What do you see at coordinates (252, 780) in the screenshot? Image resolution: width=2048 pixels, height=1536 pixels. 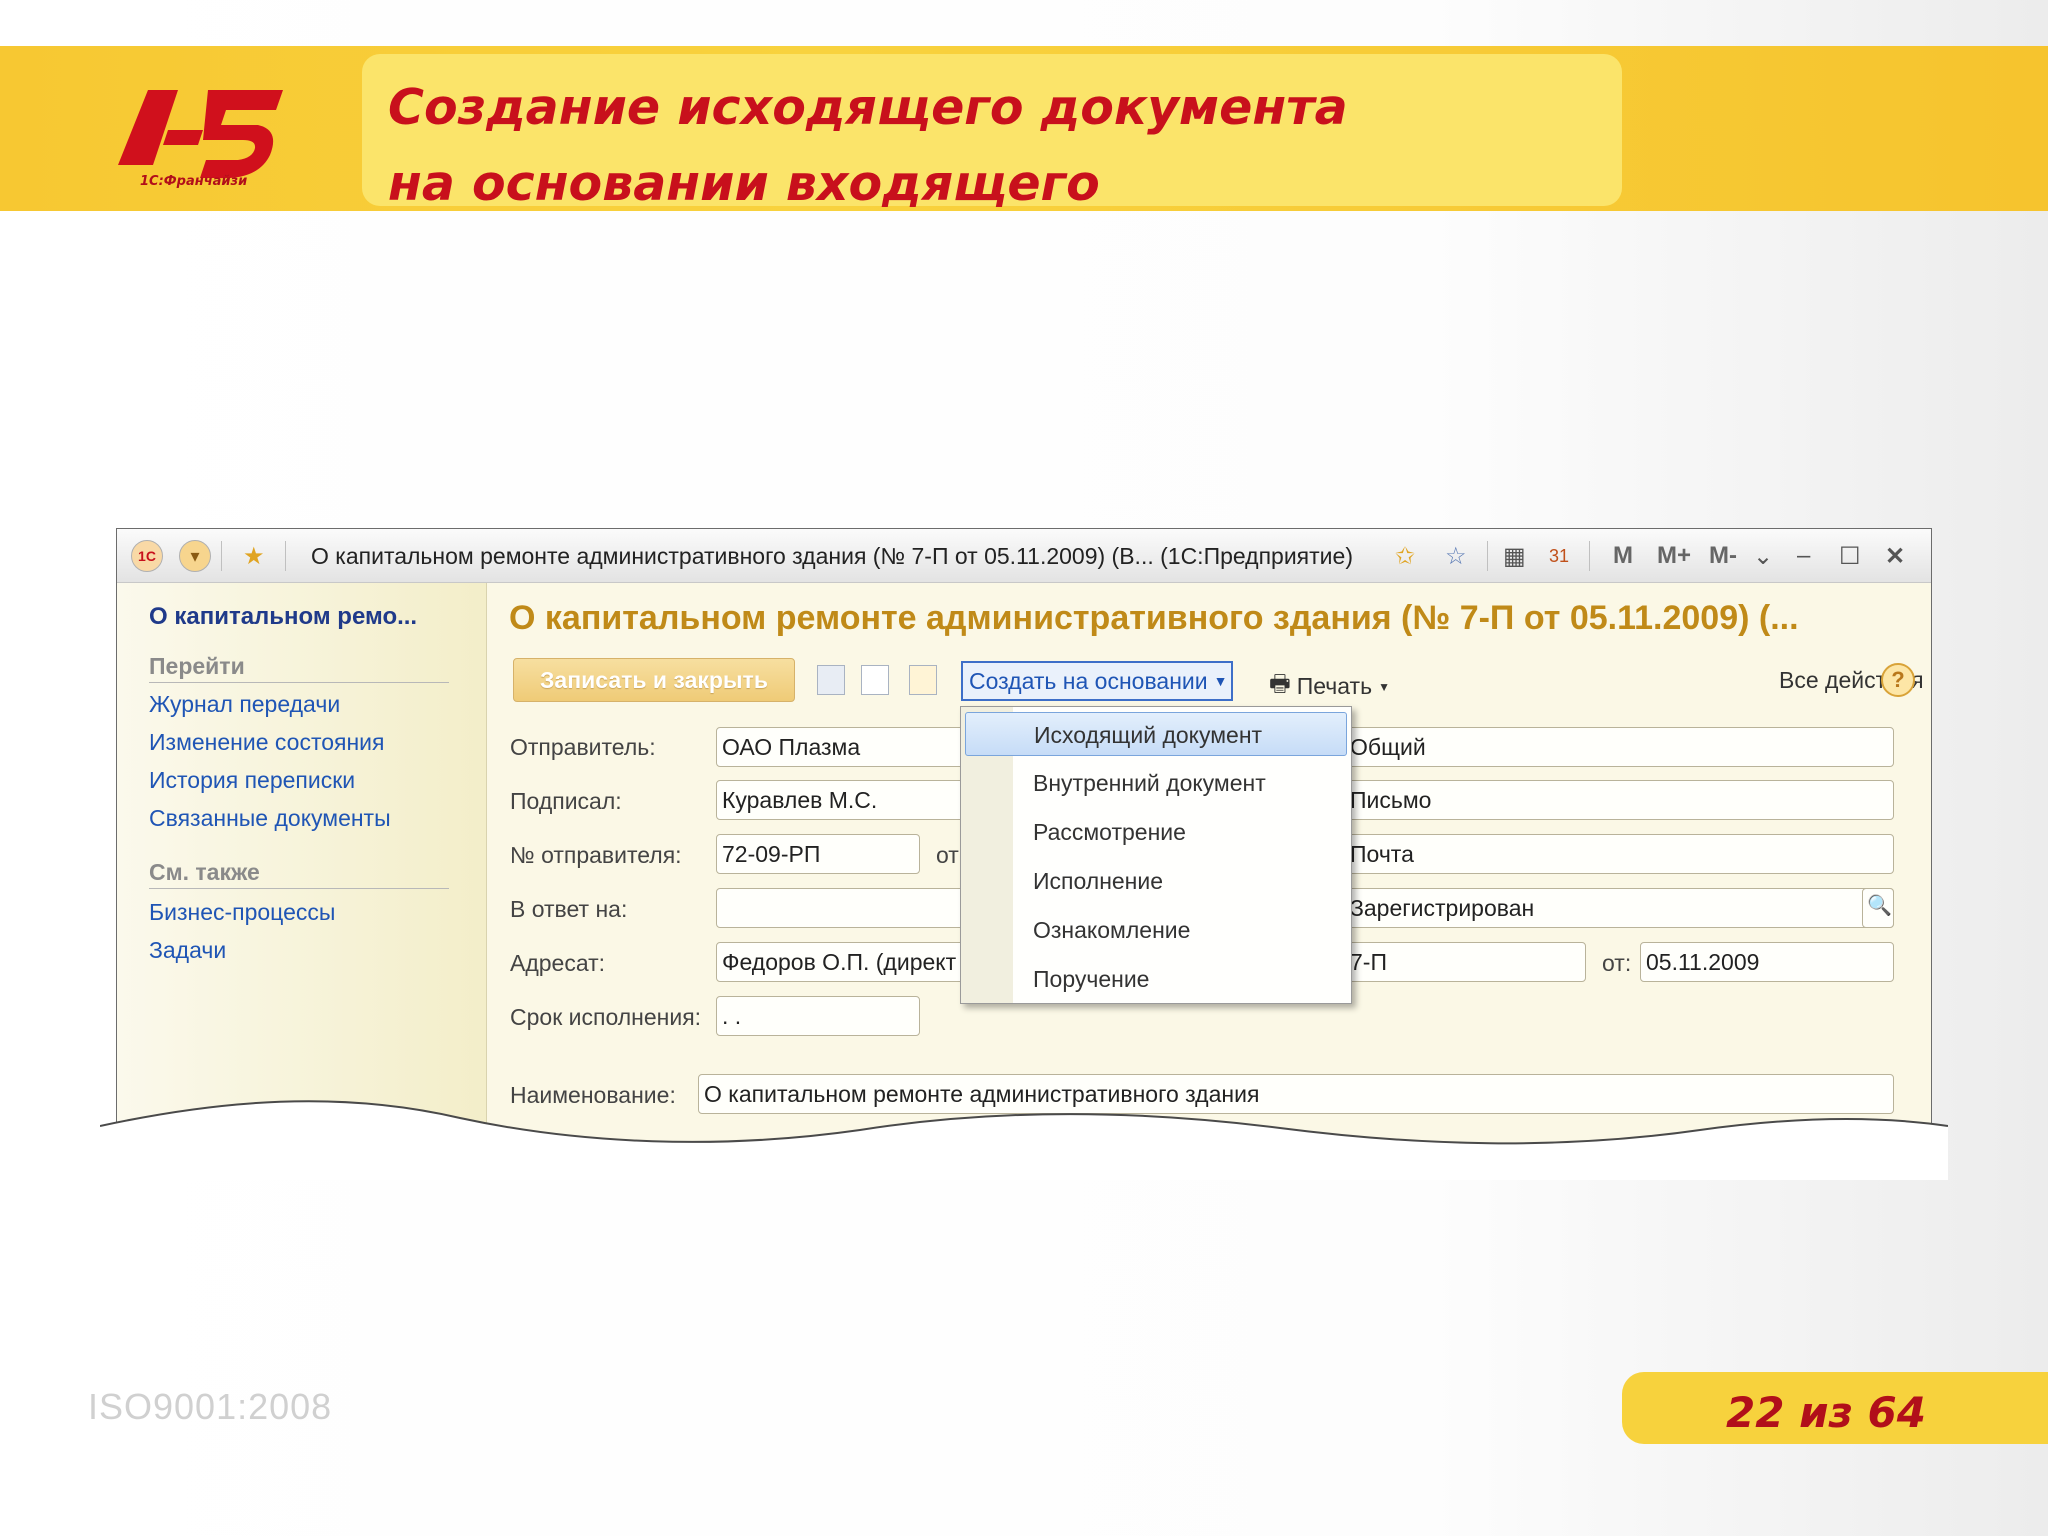 I see `nav-link-correspondence-history: История переписки` at bounding box center [252, 780].